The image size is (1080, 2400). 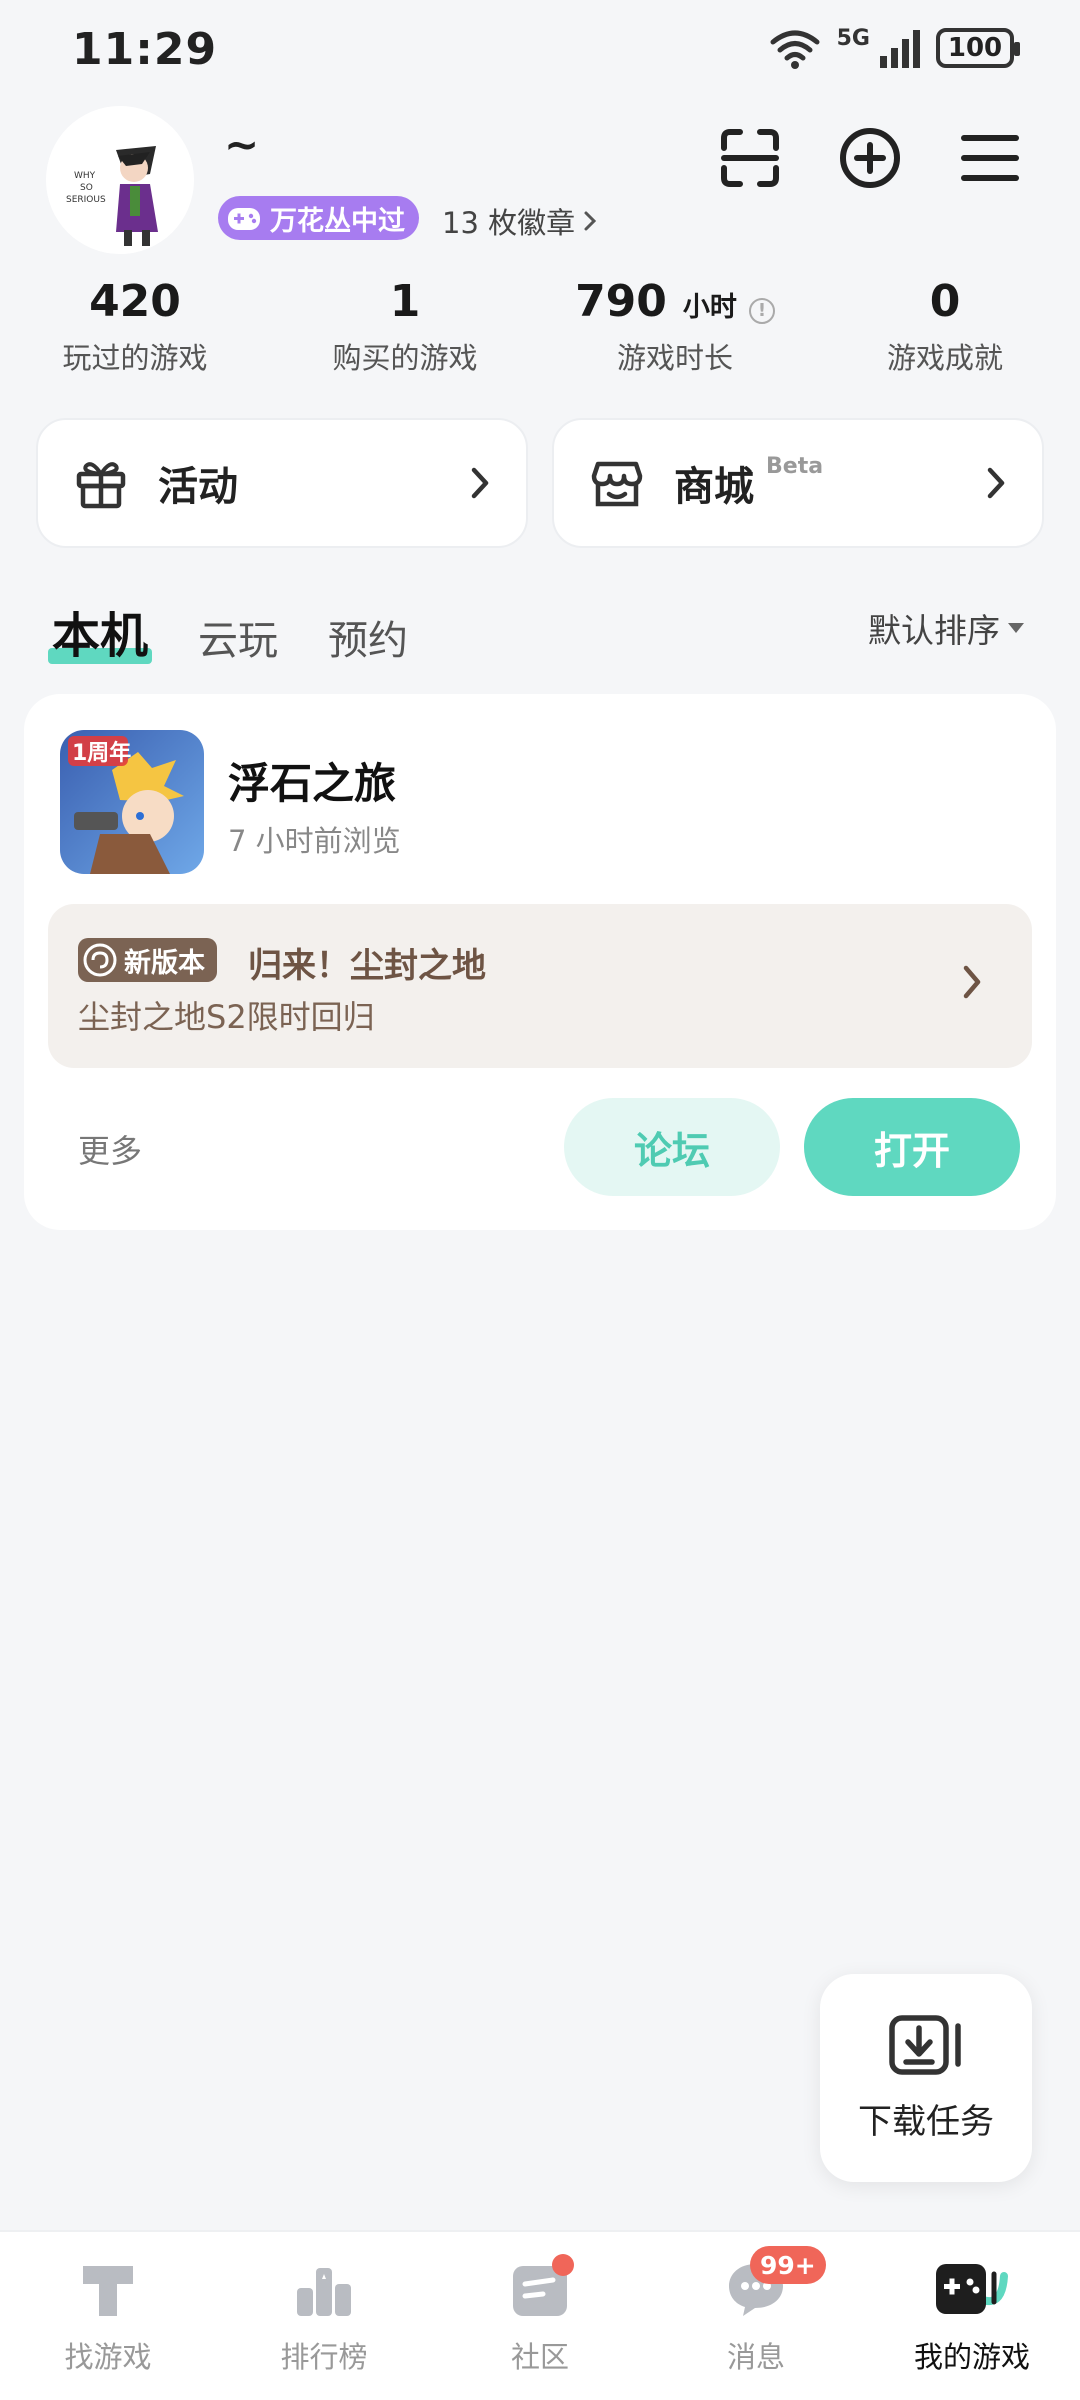 I want to click on caret-down-icon, so click(x=1016, y=628).